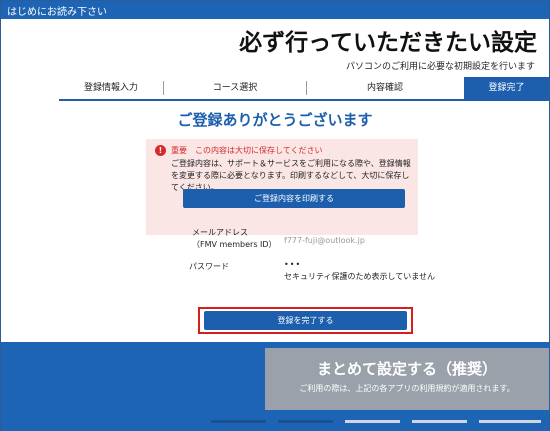 The image size is (550, 431). Describe the element at coordinates (440, 67) in the screenshot. I see `page-subtitle: パソコンのご利用に必要な初期設定を行います` at that location.